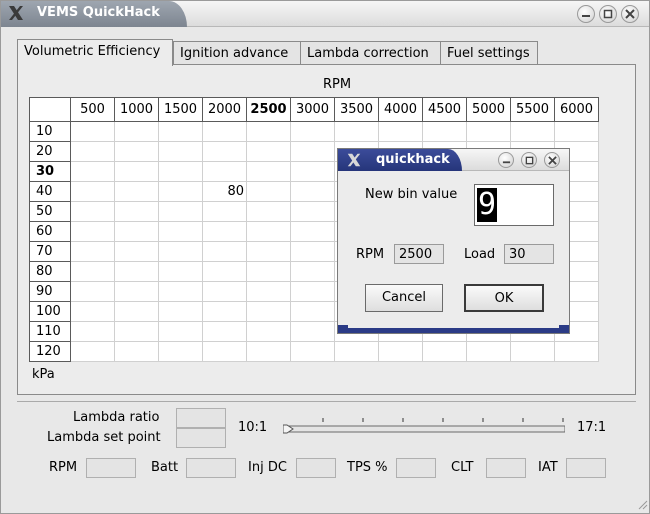 Image resolution: width=650 pixels, height=514 pixels. Describe the element at coordinates (552, 160) in the screenshot. I see `dialog-close-button` at that location.